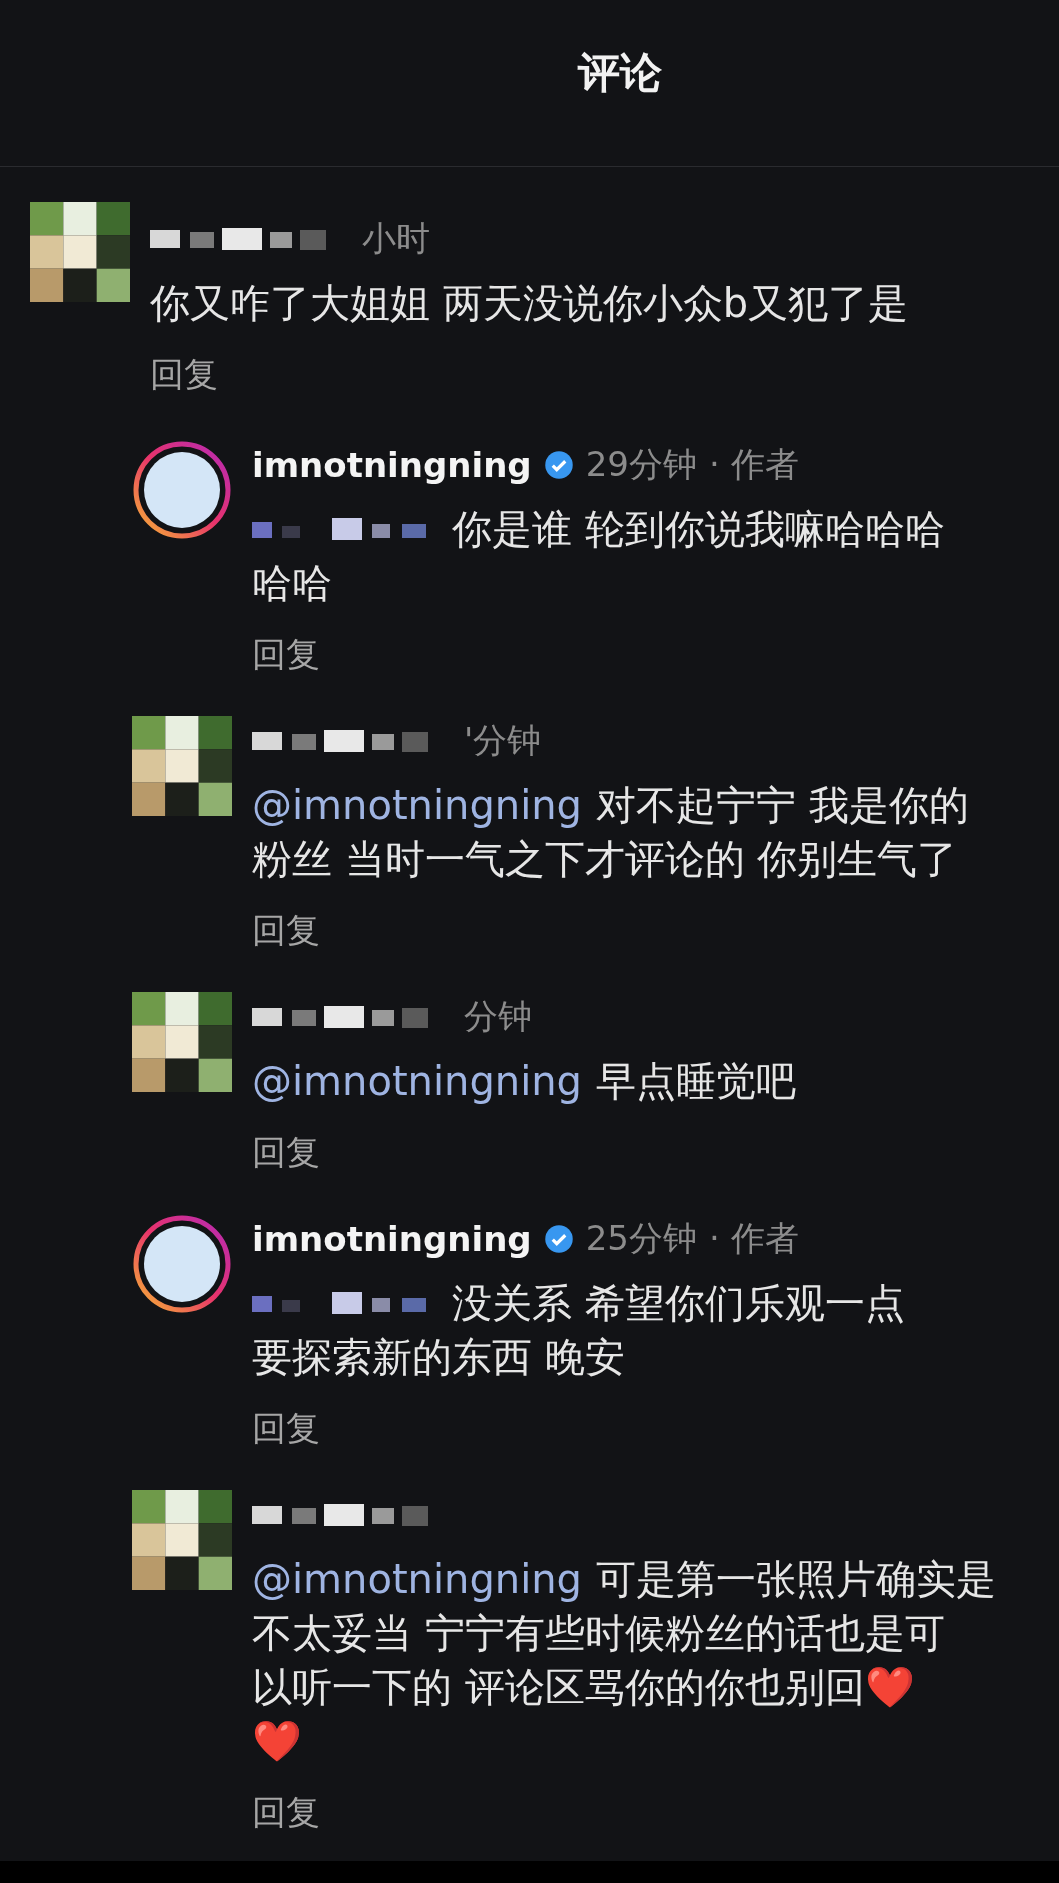 Image resolution: width=1059 pixels, height=1883 pixels. What do you see at coordinates (605, 859) in the screenshot?
I see `comment-text: 粉丝 当时一气之下才评论的 你别生气了` at bounding box center [605, 859].